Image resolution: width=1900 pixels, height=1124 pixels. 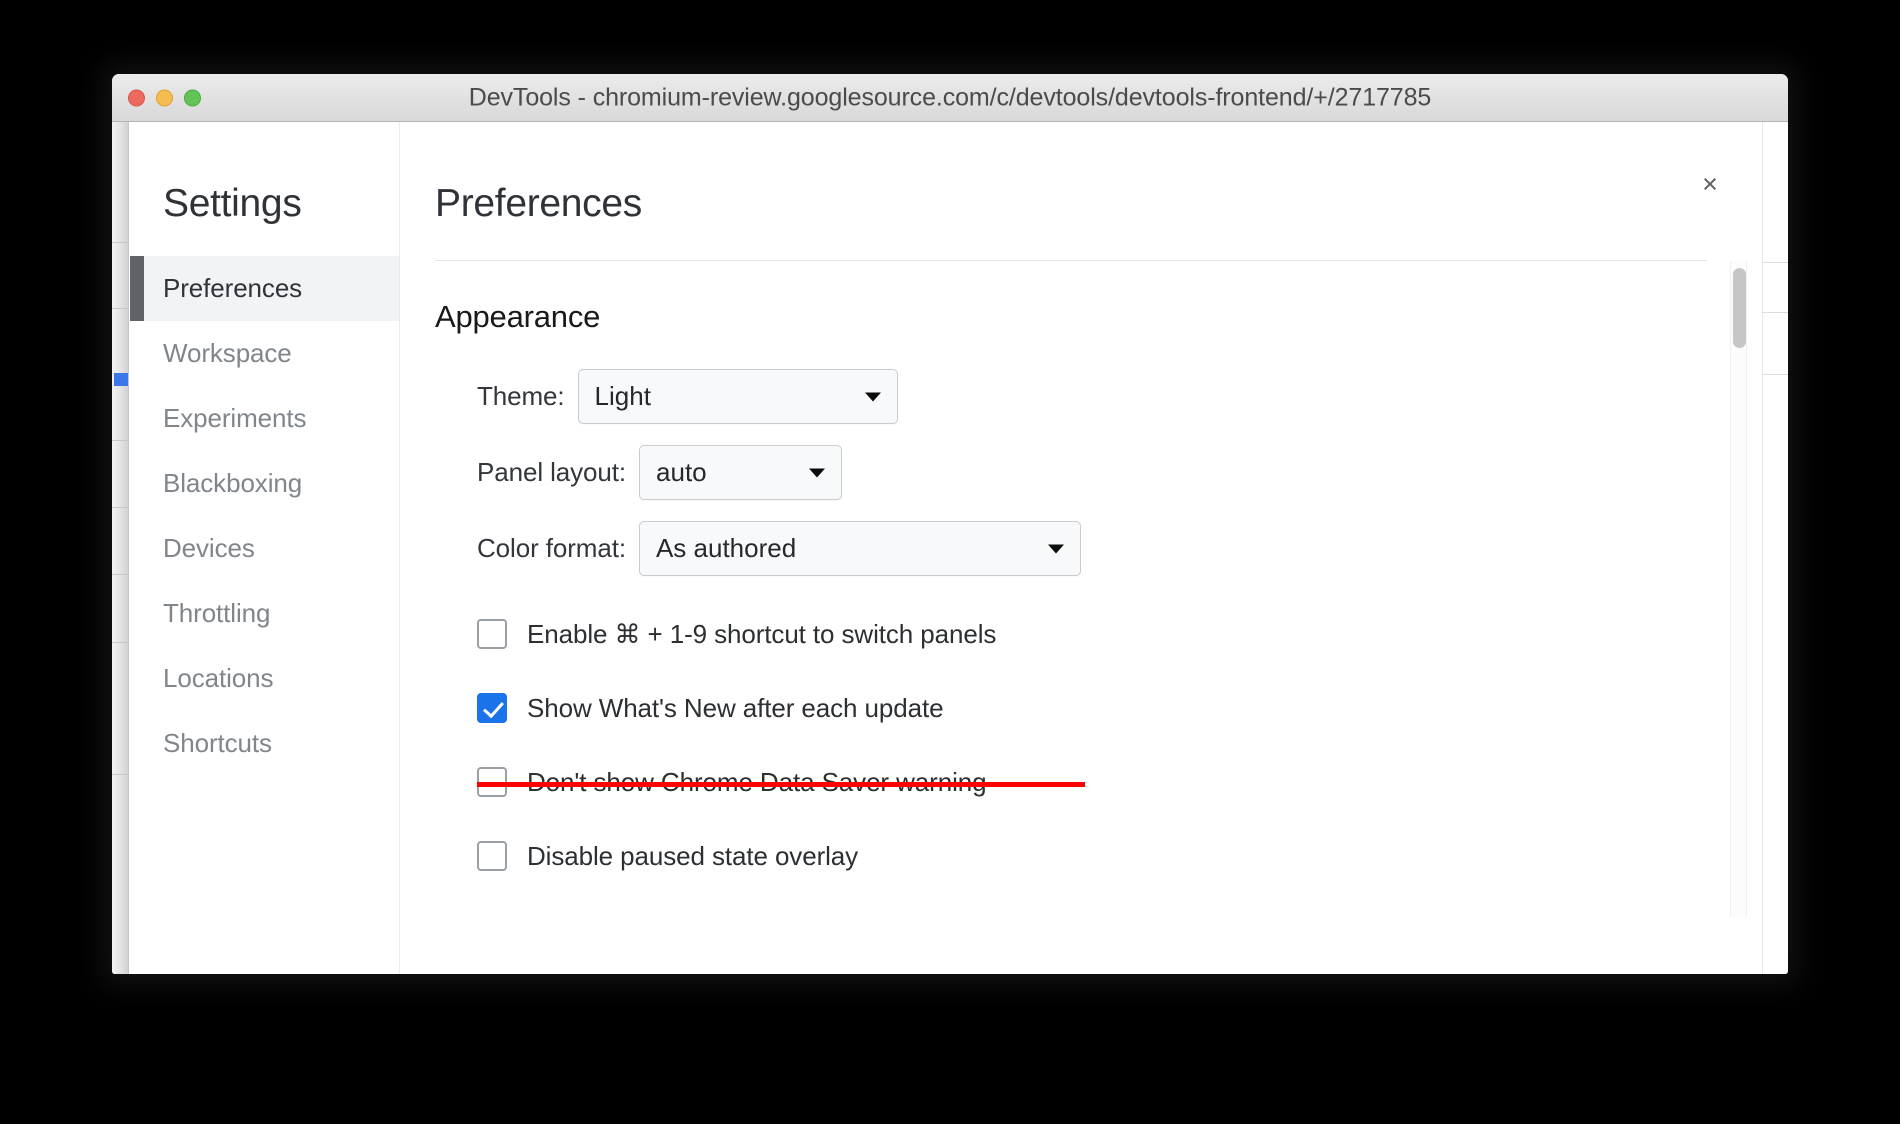 What do you see at coordinates (762, 633) in the screenshot?
I see `checkbox-label: Enable ⌘ + 1-9 shortcut to switch panels` at bounding box center [762, 633].